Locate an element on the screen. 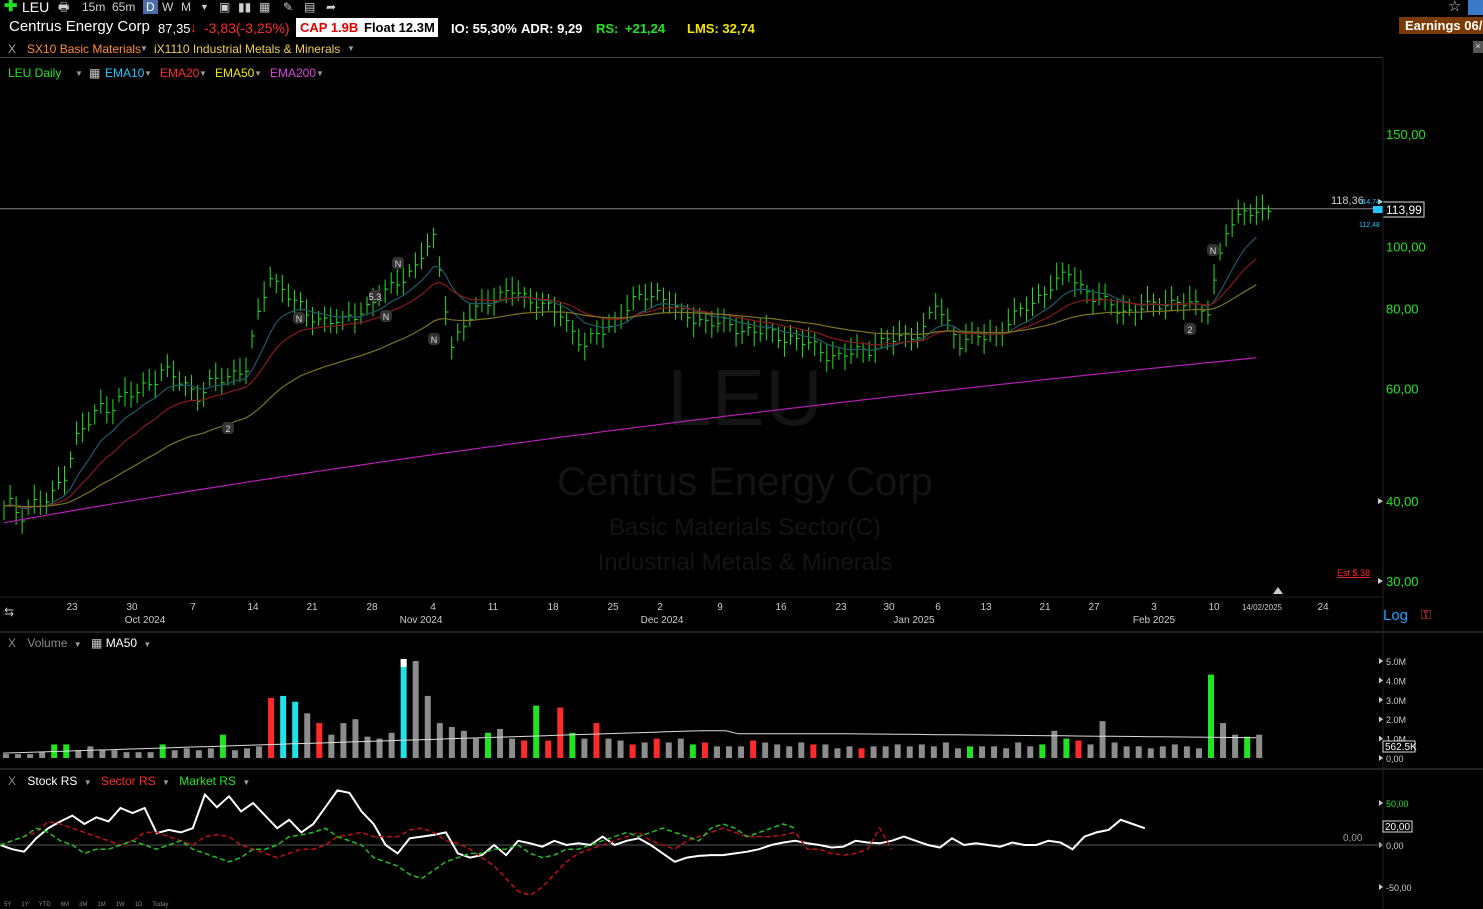  price-tick: 60,00 is located at coordinates (1402, 388).